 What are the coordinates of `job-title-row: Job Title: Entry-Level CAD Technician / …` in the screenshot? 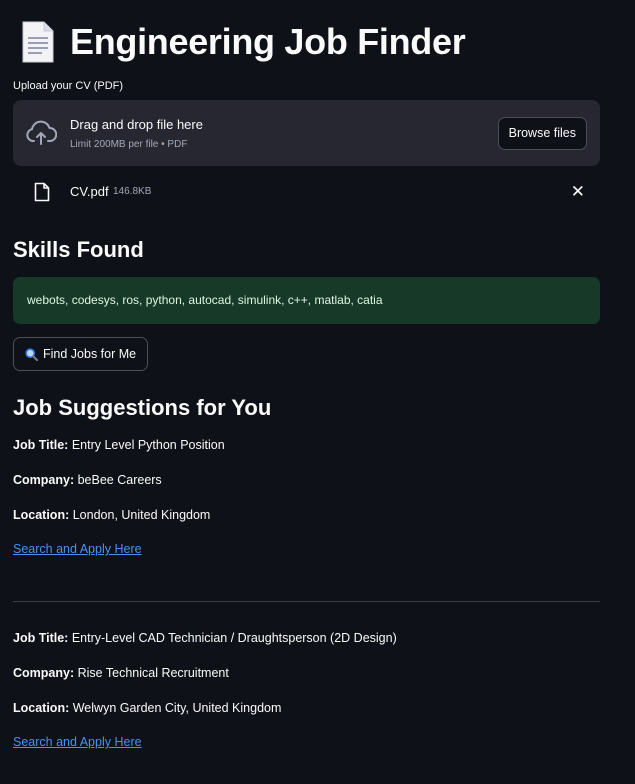 It's located at (205, 638).